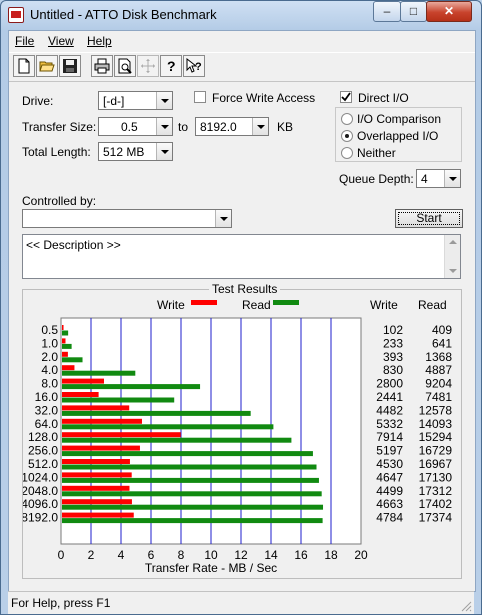 The image size is (482, 615). Describe the element at coordinates (429, 218) in the screenshot. I see `start-button: Start` at that location.